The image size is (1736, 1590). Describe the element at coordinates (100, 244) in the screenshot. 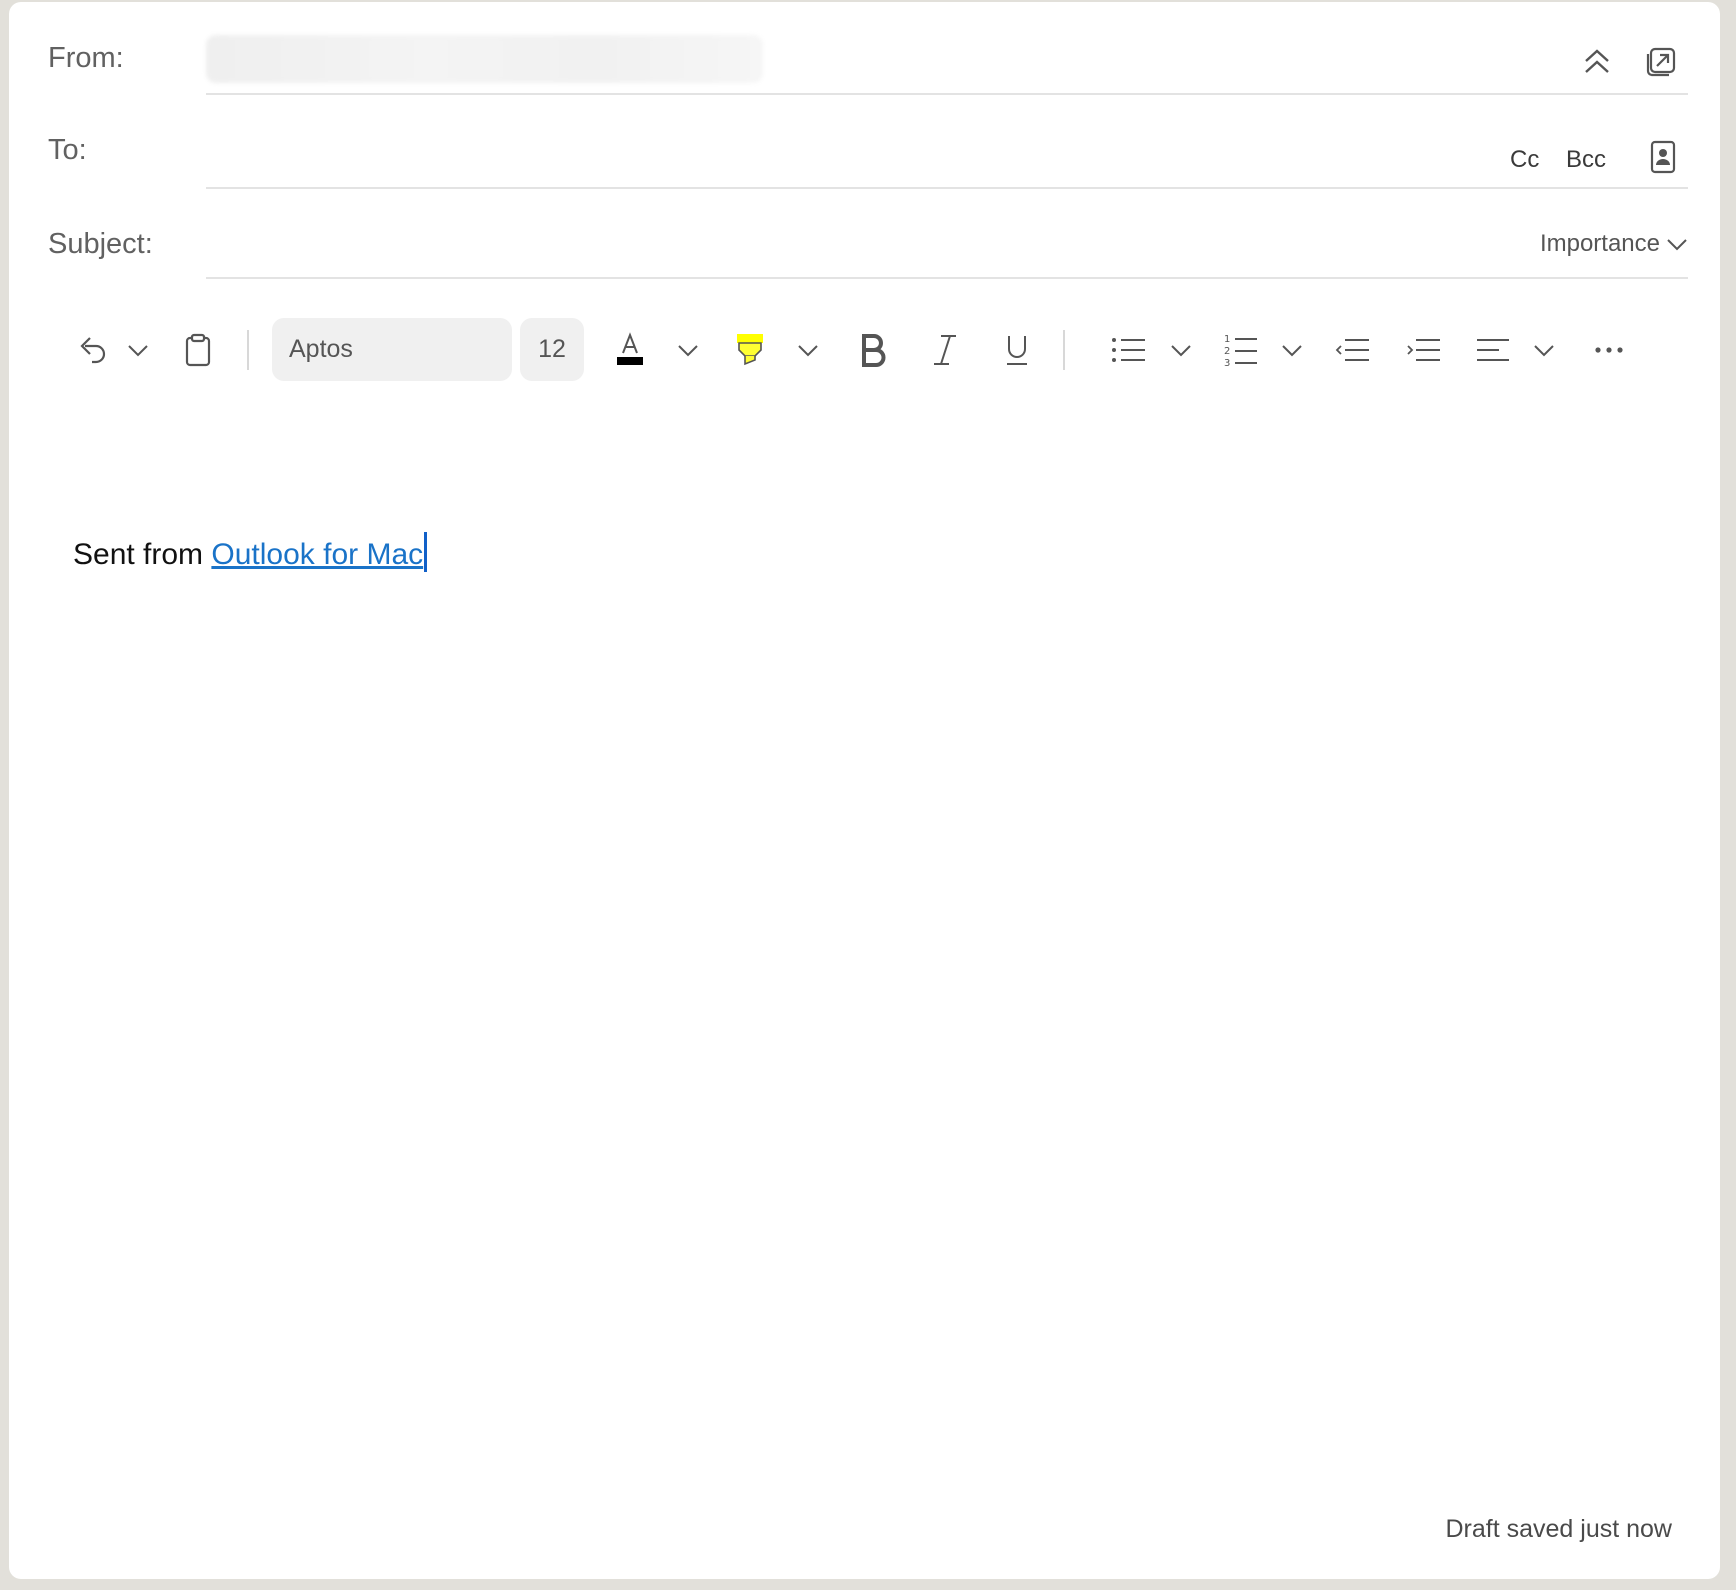

I see `subject-label: Subject:` at that location.